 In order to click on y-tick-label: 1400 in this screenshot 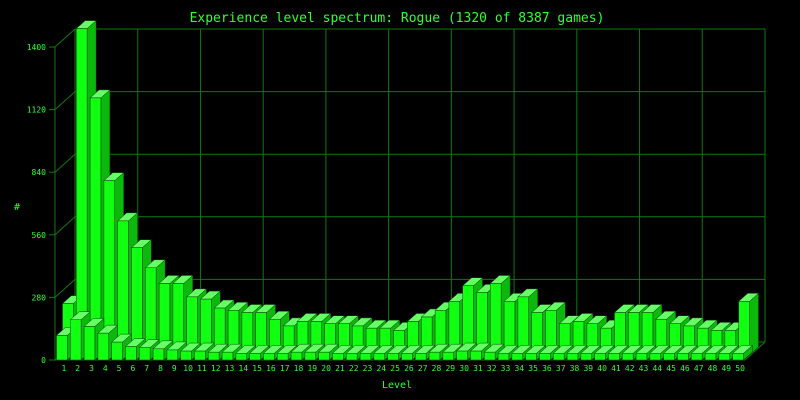, I will do `click(36, 47)`.